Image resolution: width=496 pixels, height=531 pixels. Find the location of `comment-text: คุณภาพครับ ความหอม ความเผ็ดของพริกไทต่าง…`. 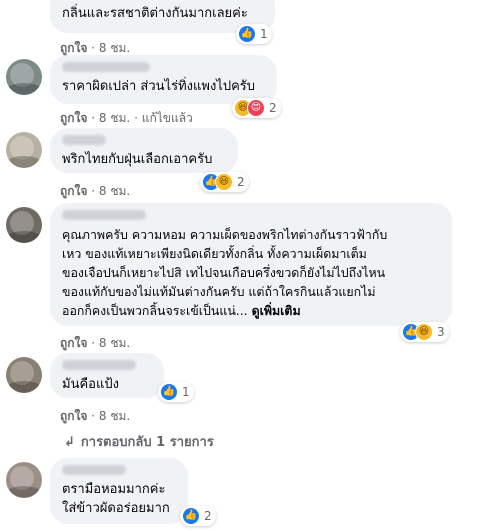

comment-text: คุณภาพครับ ความหอม ความเผ็ดของพริกไทต่าง… is located at coordinates (251, 272).